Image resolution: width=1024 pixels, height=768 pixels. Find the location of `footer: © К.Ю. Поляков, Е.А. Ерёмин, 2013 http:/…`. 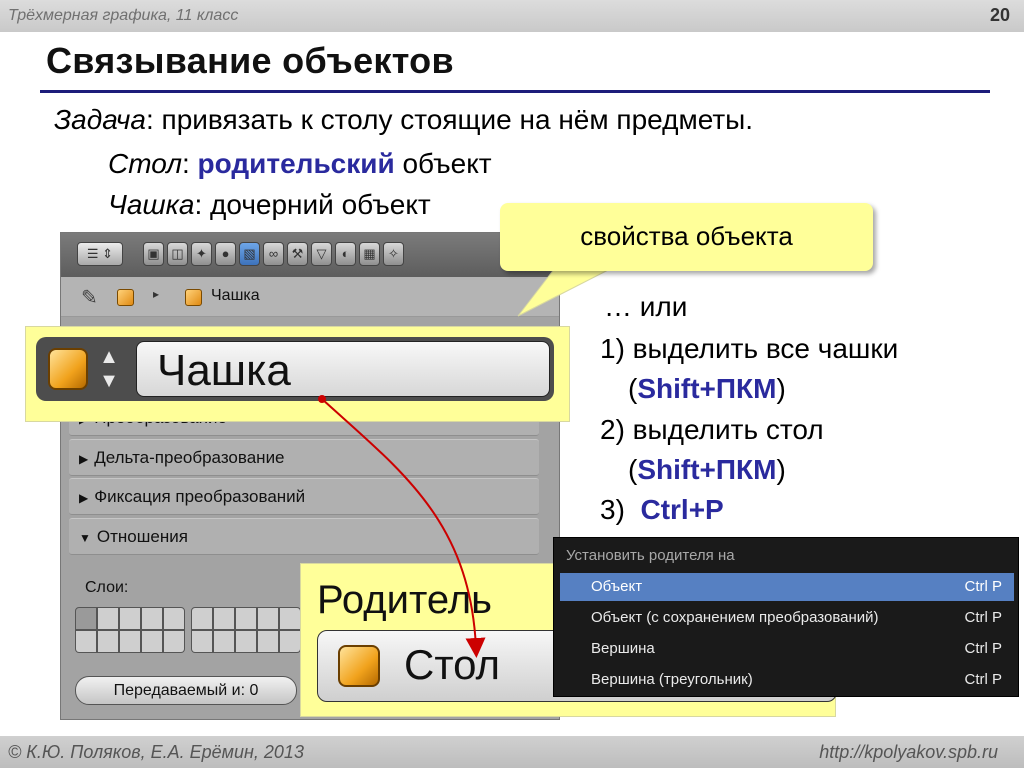

footer: © К.Ю. Поляков, Е.А. Ерёмин, 2013 http:/… is located at coordinates (512, 752).